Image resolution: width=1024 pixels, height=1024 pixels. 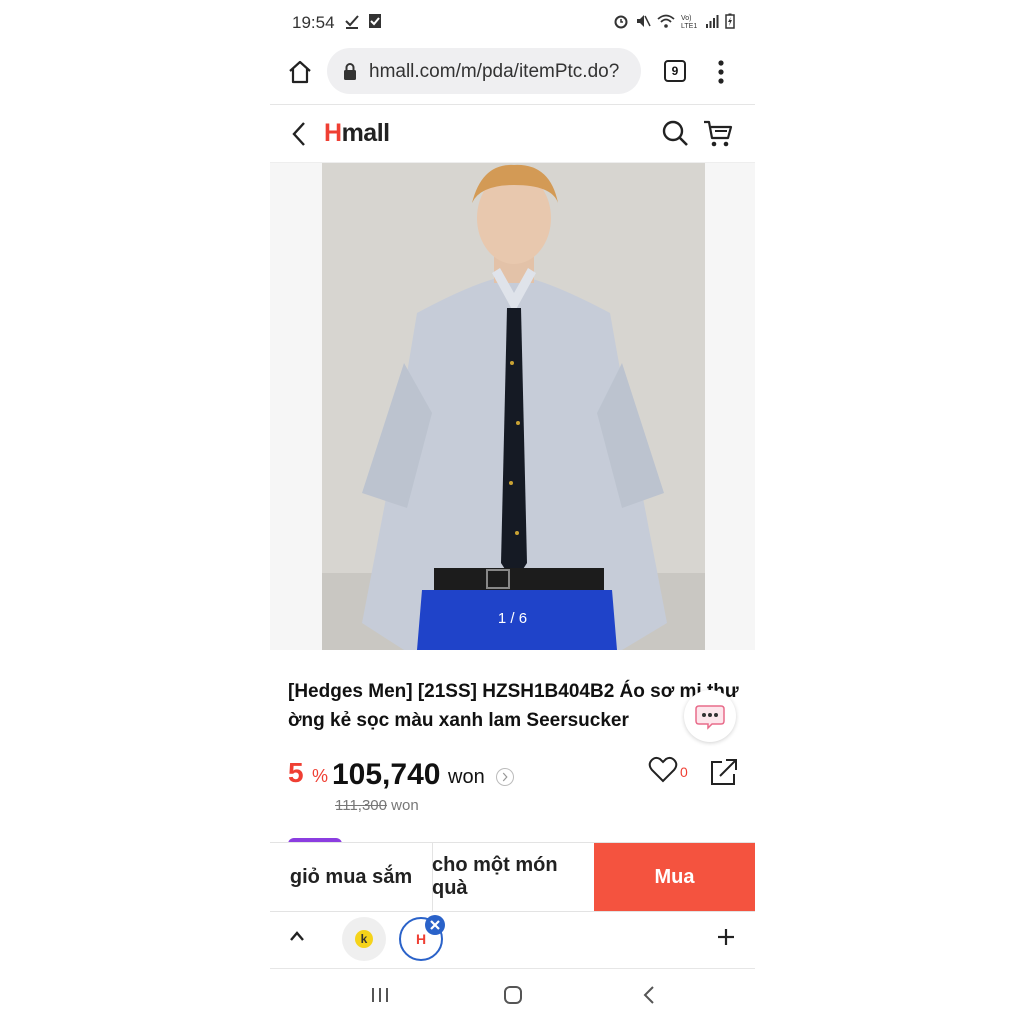 I want to click on recent-apps-icon, so click(x=380, y=995).